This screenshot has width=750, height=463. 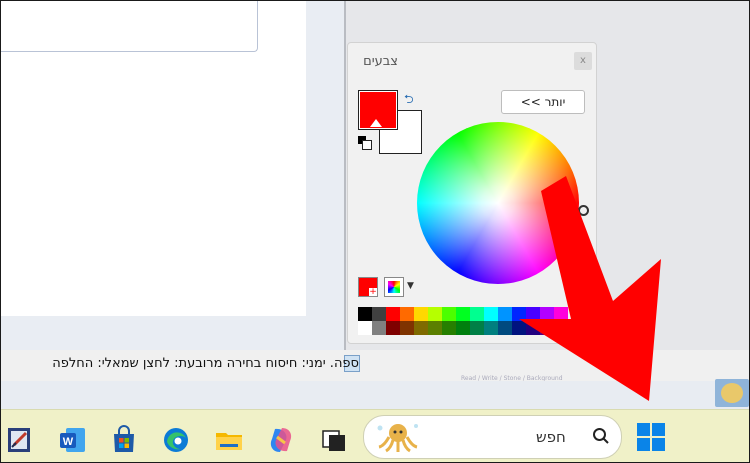 What do you see at coordinates (176, 440) in the screenshot?
I see `edge-icon` at bounding box center [176, 440].